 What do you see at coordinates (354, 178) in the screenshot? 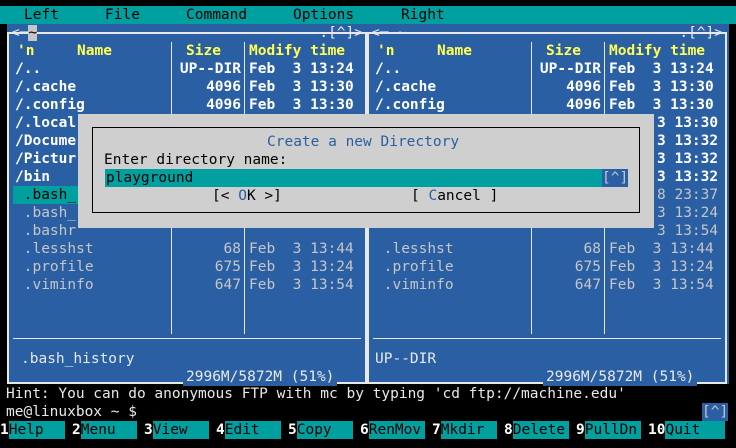
I see `directory-name-input` at bounding box center [354, 178].